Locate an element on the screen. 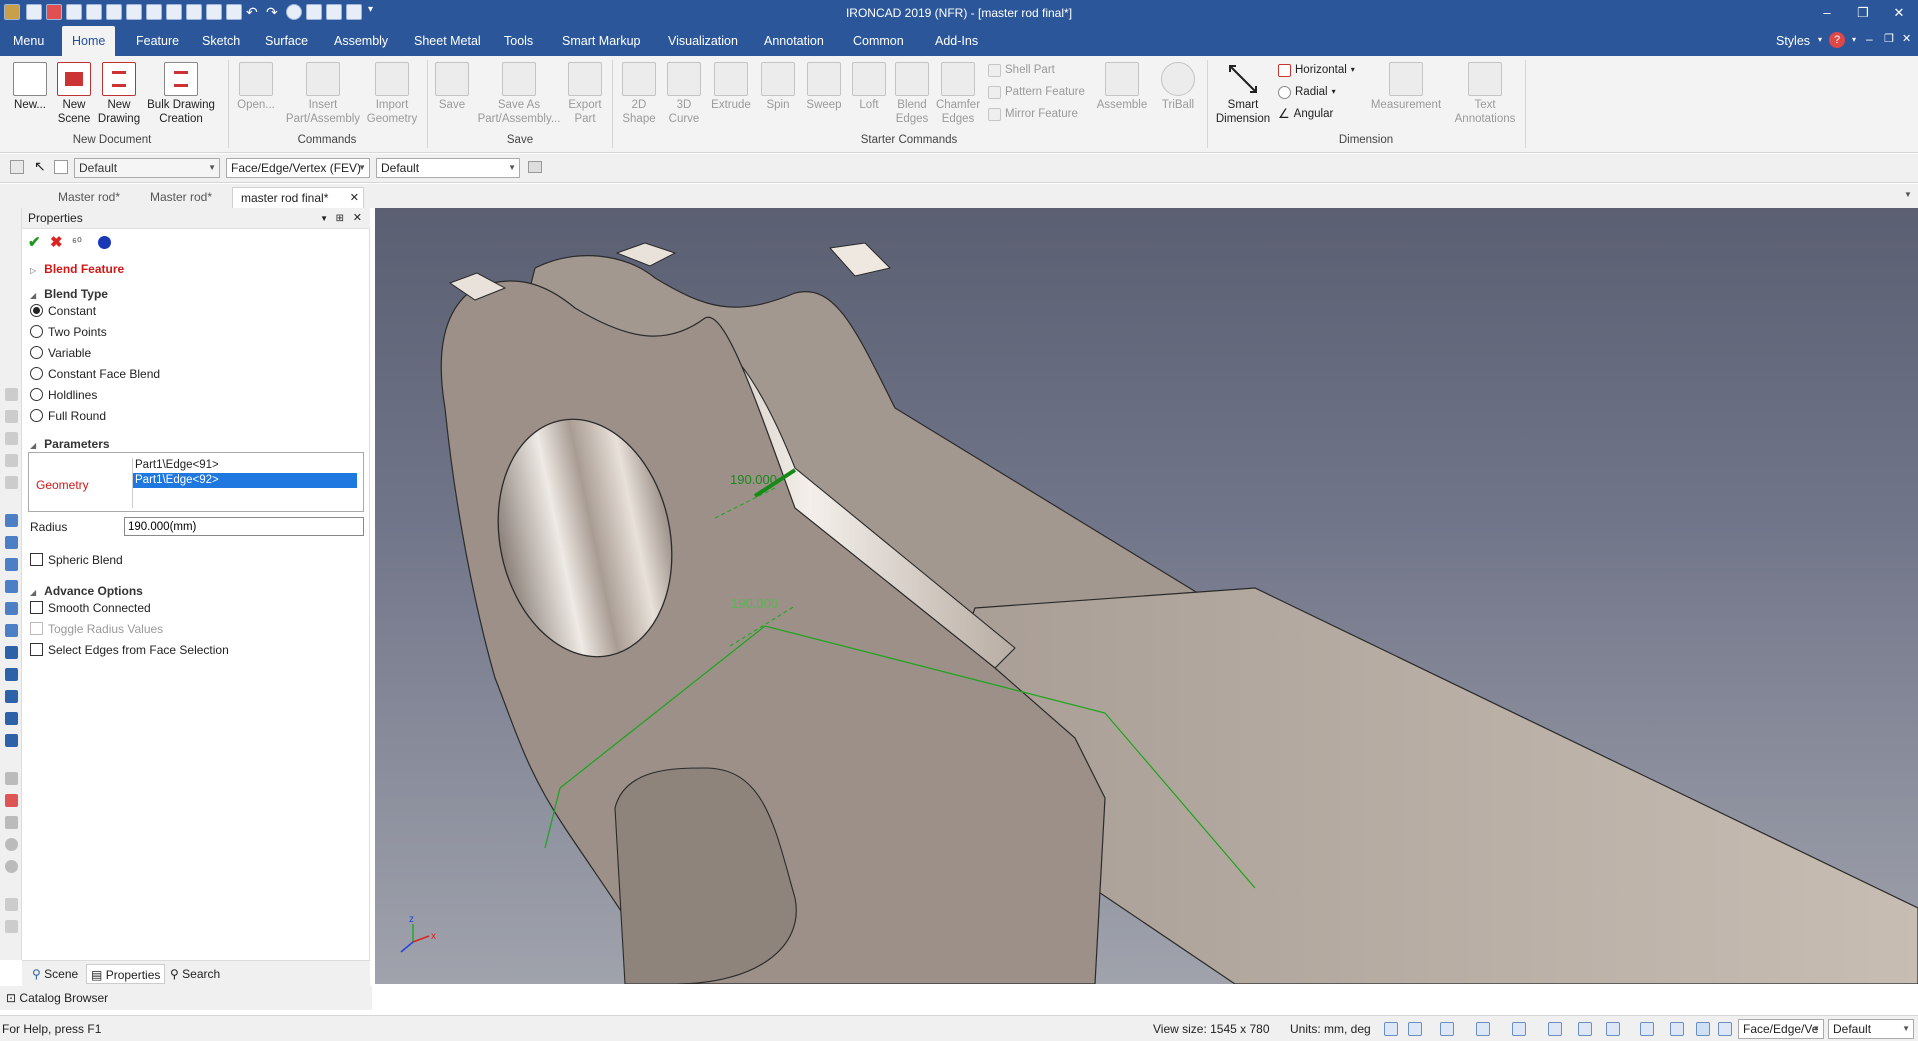 This screenshot has height=1041, width=1918. doc-restore-icon: ❐ is located at coordinates (1889, 38).